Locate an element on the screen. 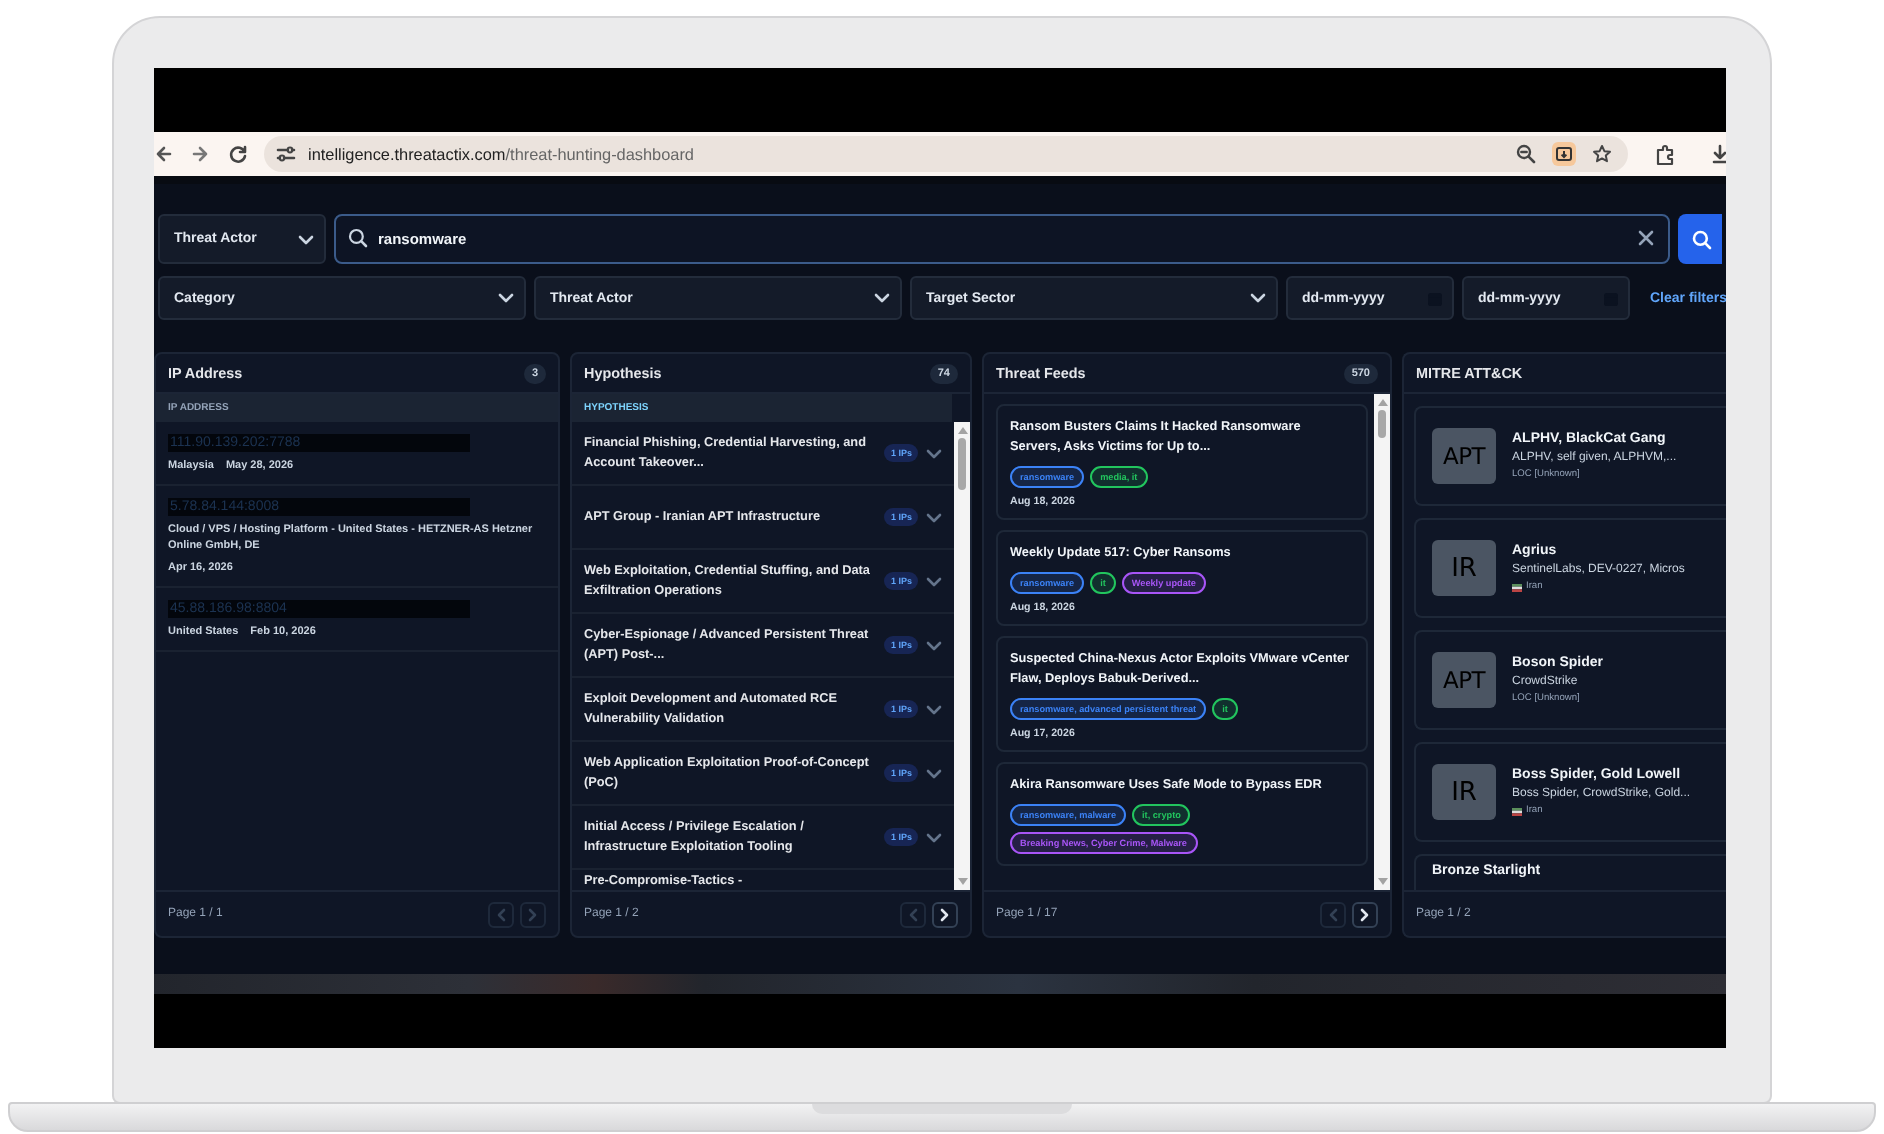 This screenshot has width=1884, height=1134. reload-icon is located at coordinates (238, 154).